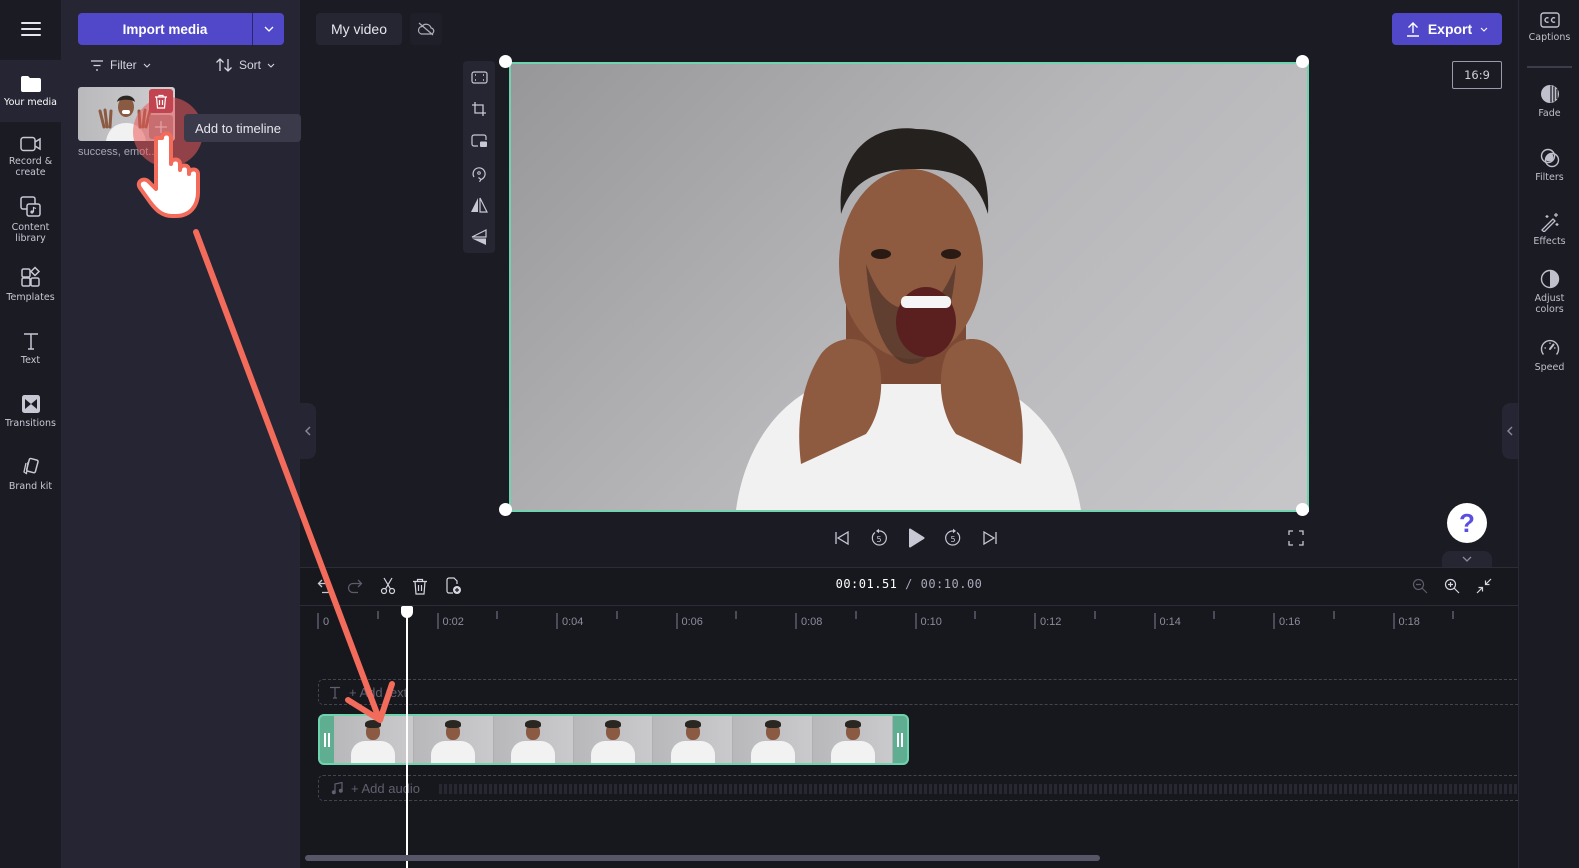 Image resolution: width=1579 pixels, height=868 pixels. What do you see at coordinates (1467, 523) in the screenshot?
I see `help-button: ?` at bounding box center [1467, 523].